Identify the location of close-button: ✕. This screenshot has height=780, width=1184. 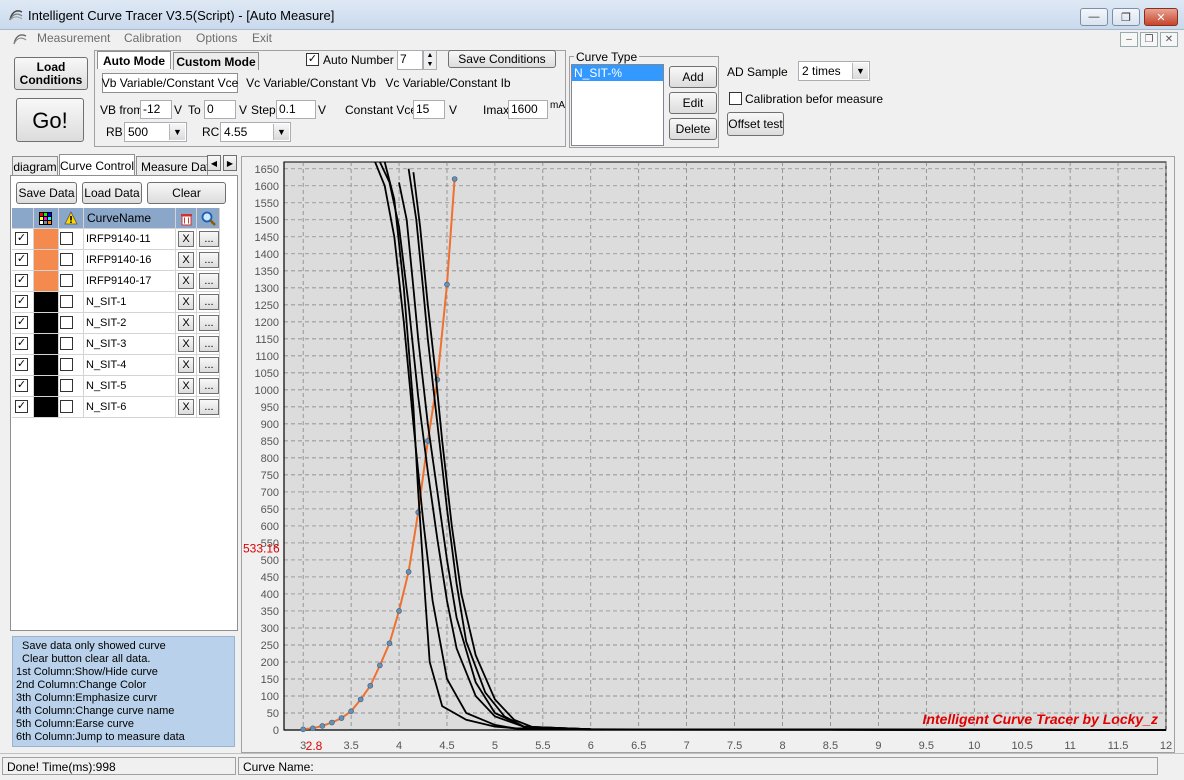
(1161, 17).